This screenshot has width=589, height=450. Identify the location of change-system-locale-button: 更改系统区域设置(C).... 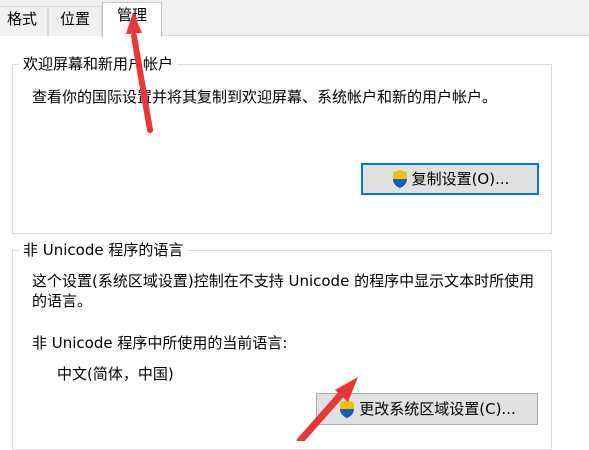
(427, 409).